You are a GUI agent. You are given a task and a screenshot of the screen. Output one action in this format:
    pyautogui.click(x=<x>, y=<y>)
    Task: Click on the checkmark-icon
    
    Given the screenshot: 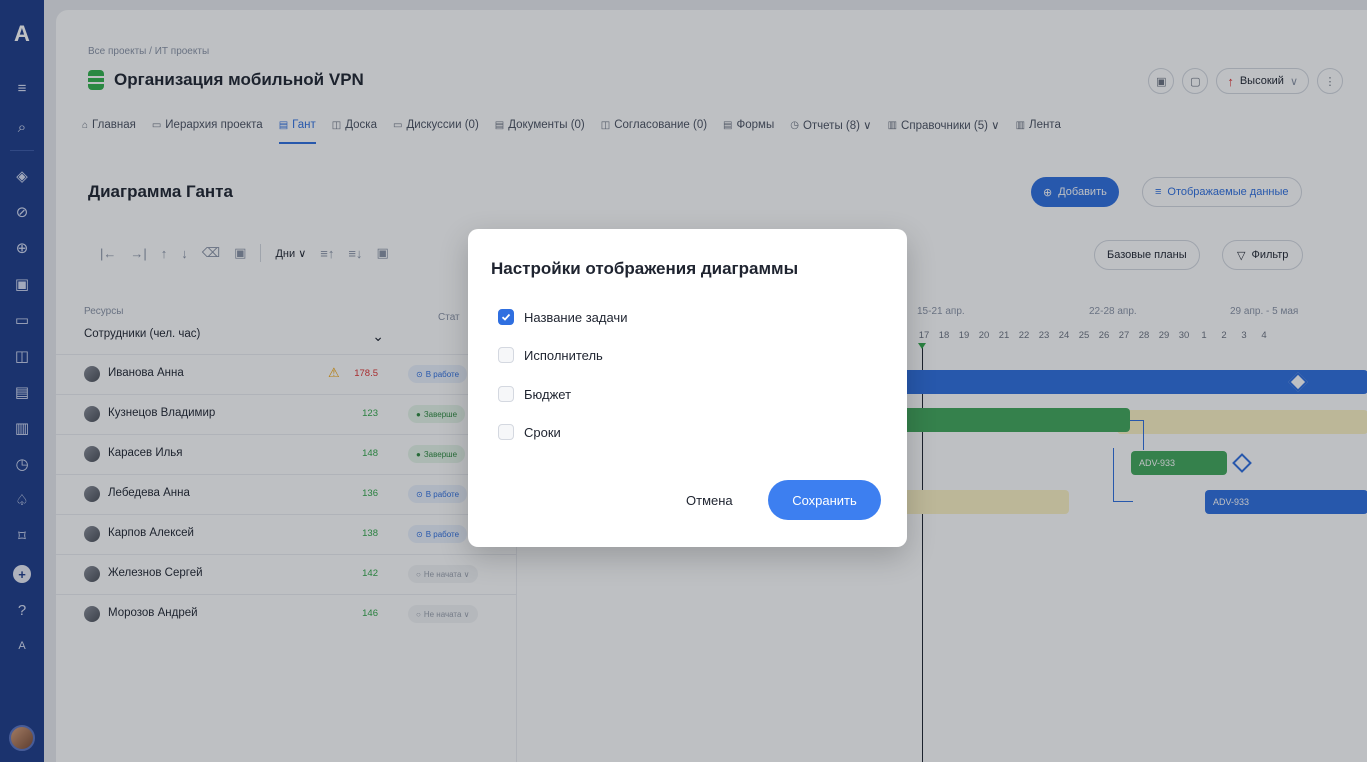 What is the action you would take?
    pyautogui.click(x=506, y=317)
    